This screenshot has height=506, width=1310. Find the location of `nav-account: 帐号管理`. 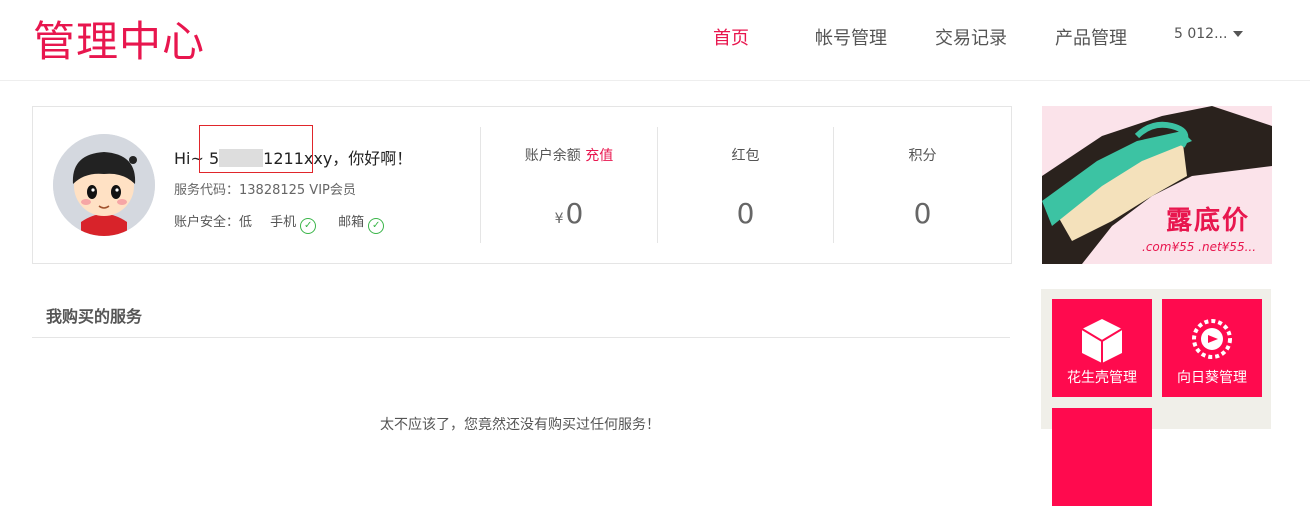

nav-account: 帐号管理 is located at coordinates (851, 37).